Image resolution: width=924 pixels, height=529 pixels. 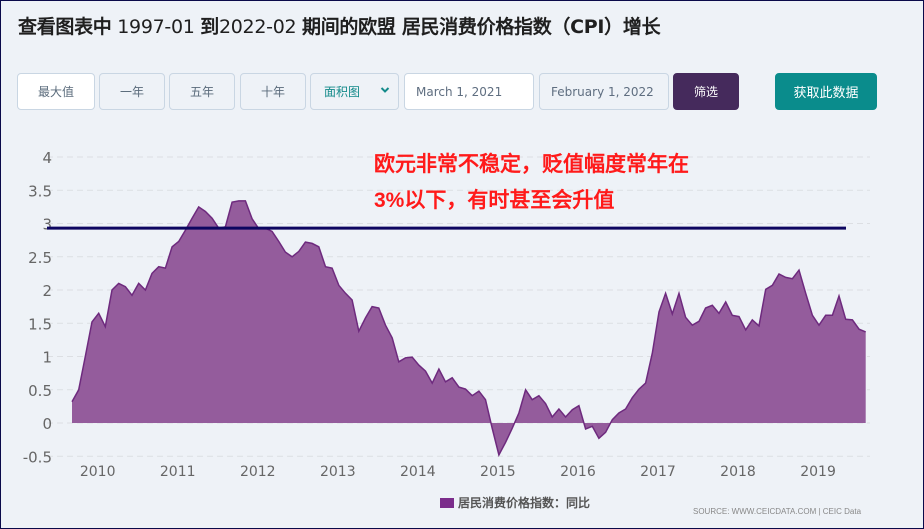 I want to click on annotation-text: 以下，有时甚至会升值, so click(x=509, y=199).